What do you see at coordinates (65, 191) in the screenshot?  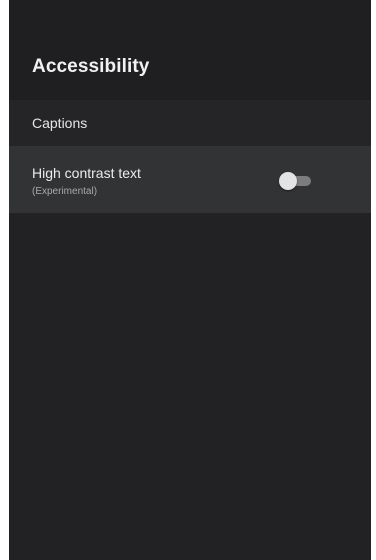 I see `settings-item-sublabel: (Experimental)` at bounding box center [65, 191].